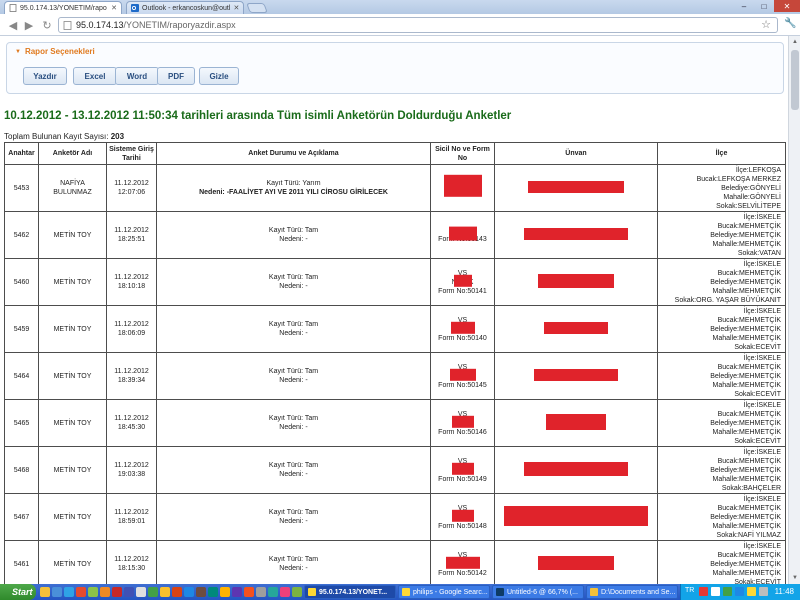 Image resolution: width=800 pixels, height=600 pixels. What do you see at coordinates (576, 153) in the screenshot?
I see `column-header-title: Ünvan` at bounding box center [576, 153].